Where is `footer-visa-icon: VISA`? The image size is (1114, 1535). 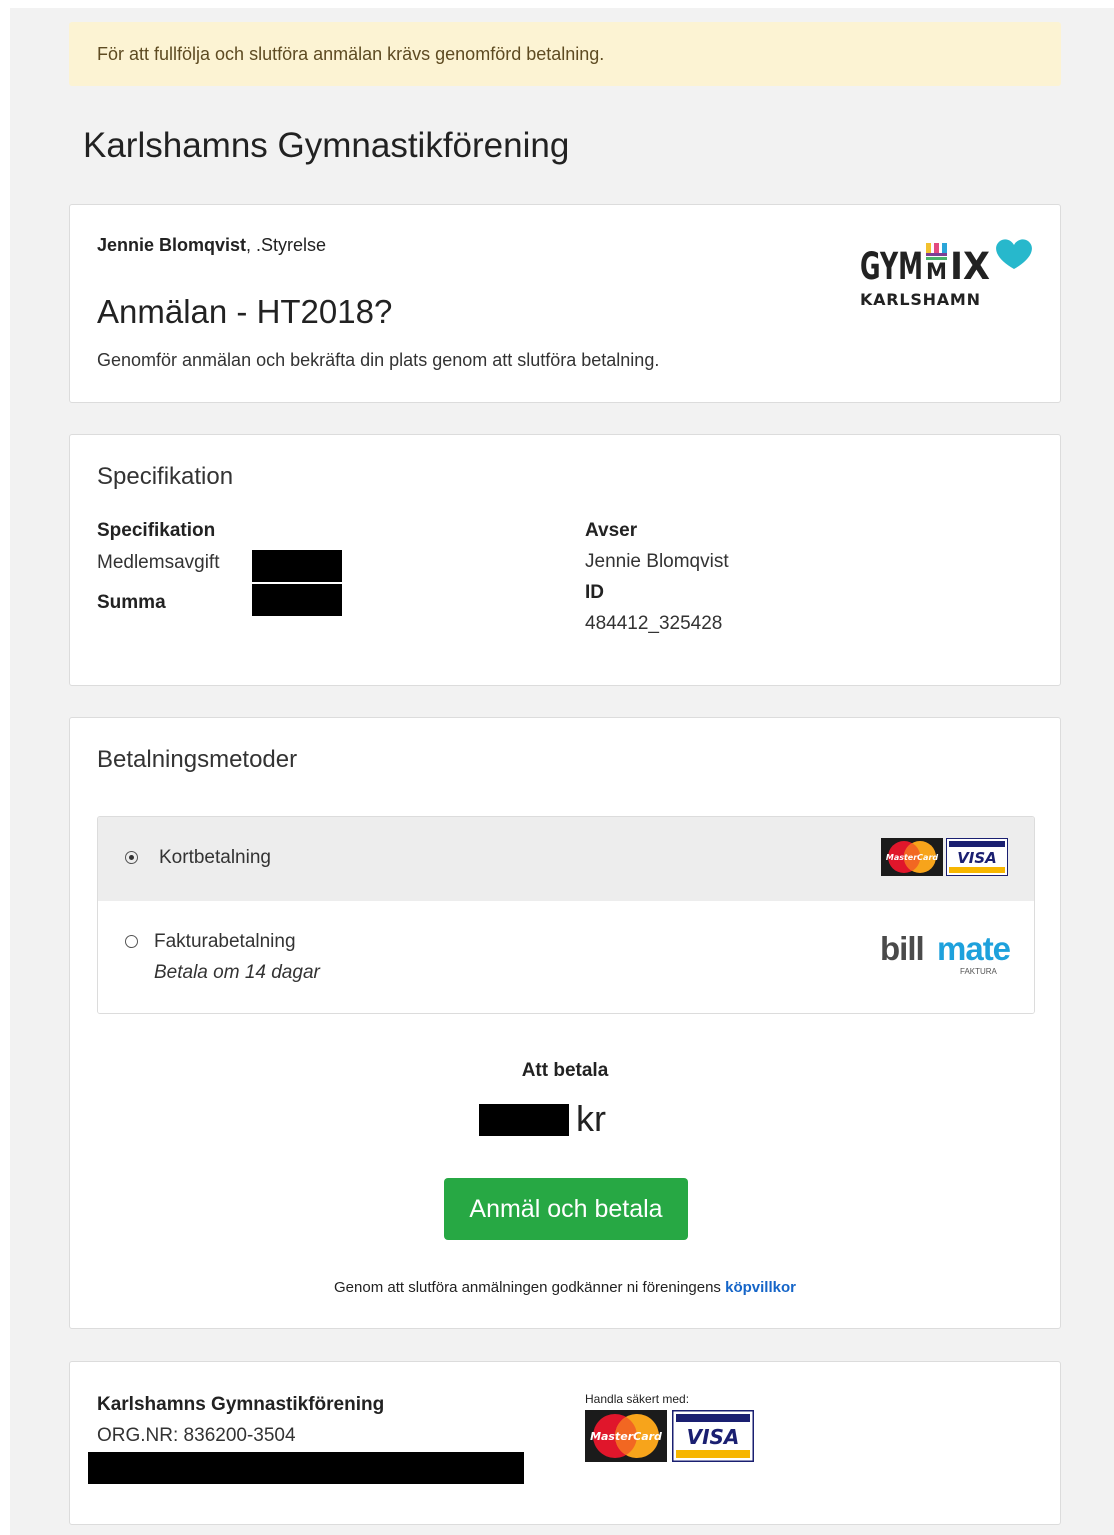 footer-visa-icon: VISA is located at coordinates (713, 1436).